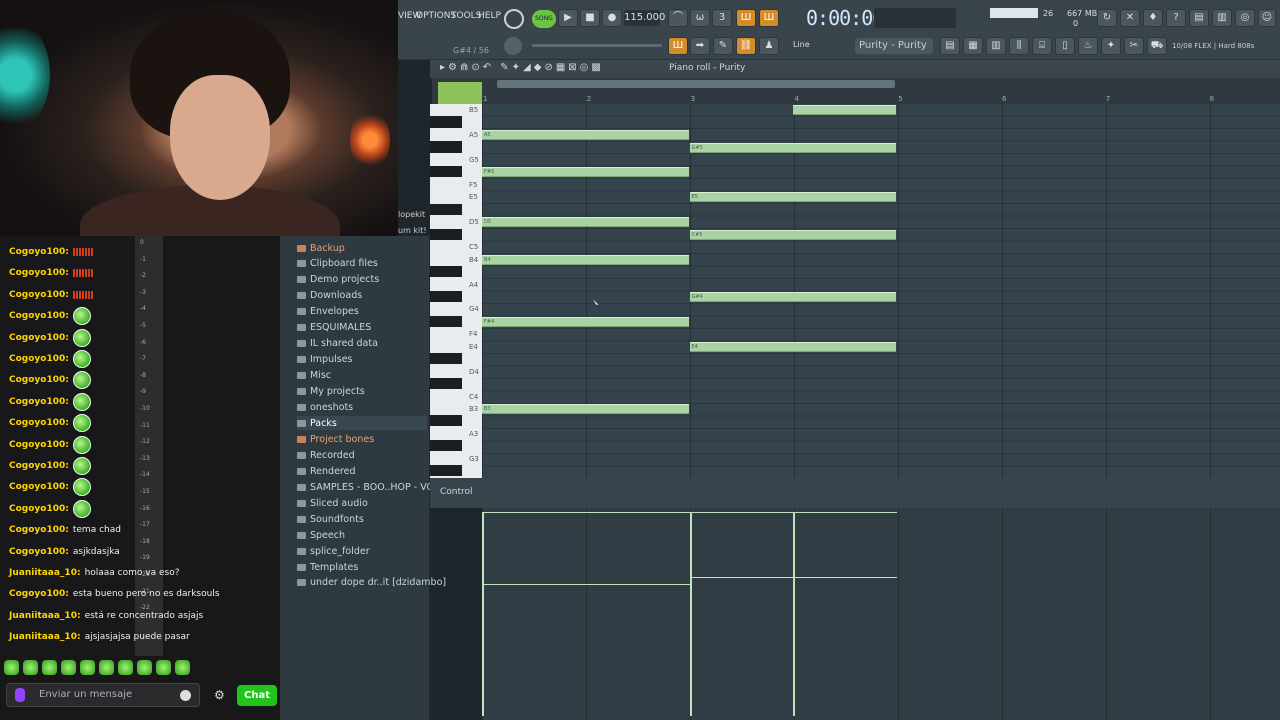 Image resolution: width=1280 pixels, height=720 pixels. What do you see at coordinates (321, 248) in the screenshot?
I see `browser-folder: Backup` at bounding box center [321, 248].